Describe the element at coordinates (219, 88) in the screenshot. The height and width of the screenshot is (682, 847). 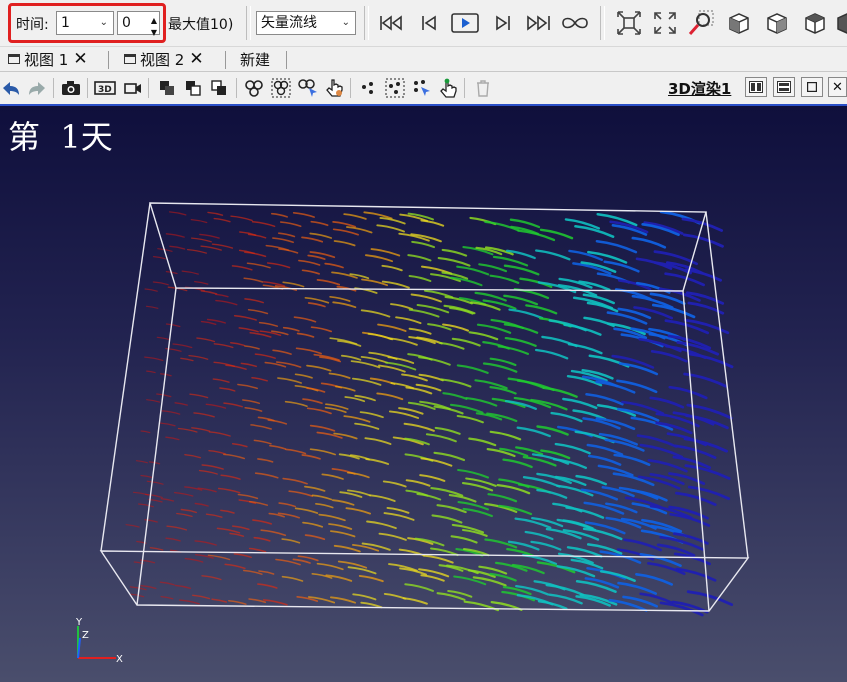
I see `maximize-view-button` at that location.